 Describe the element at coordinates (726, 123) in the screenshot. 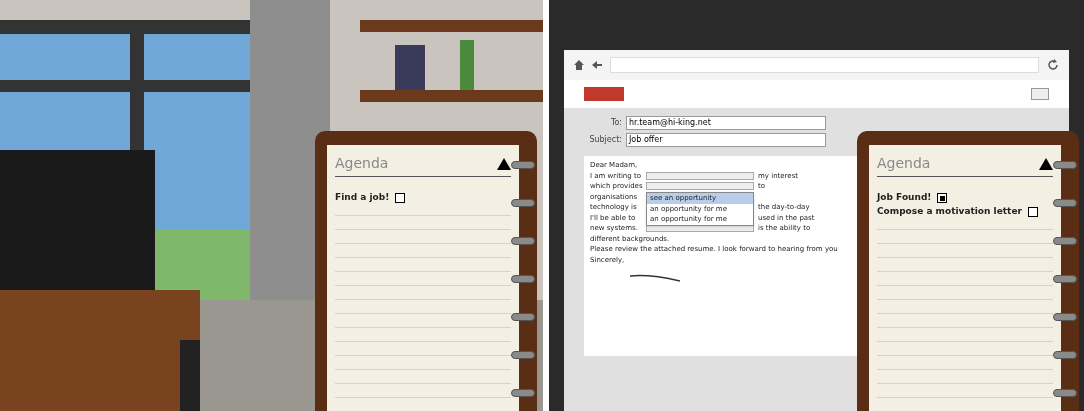

I see `input-field: hr.team@hi-king.net` at that location.